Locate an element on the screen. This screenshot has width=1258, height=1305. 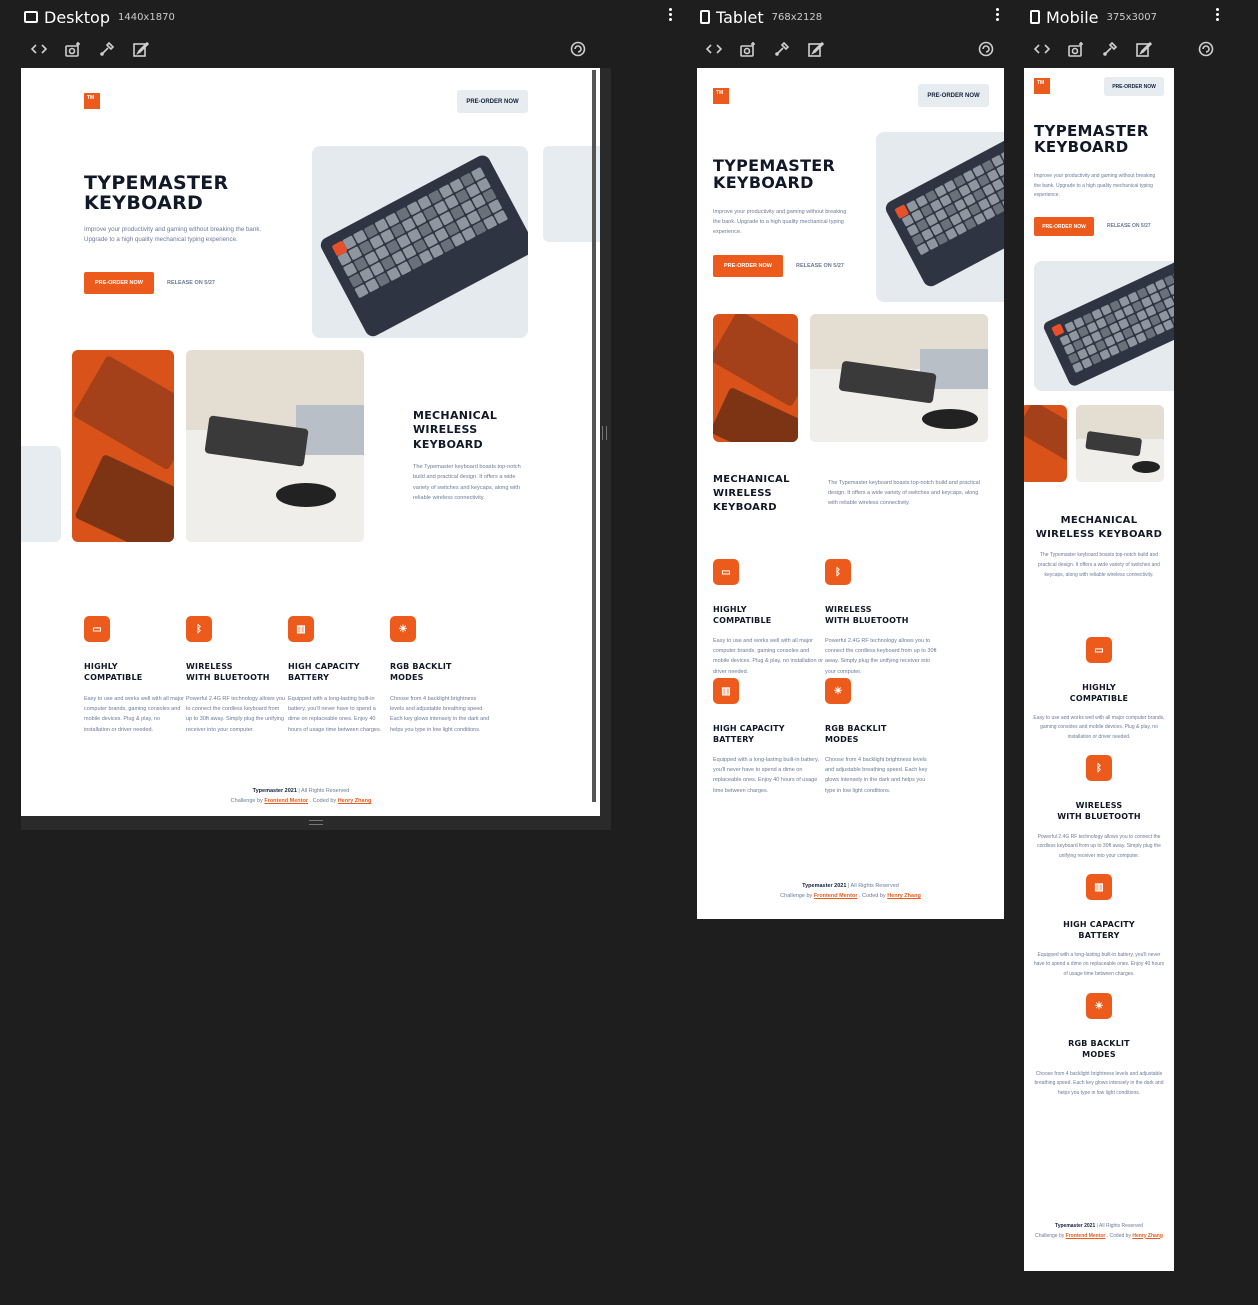
desktop-pane-title: Desktop is located at coordinates (77, 17).